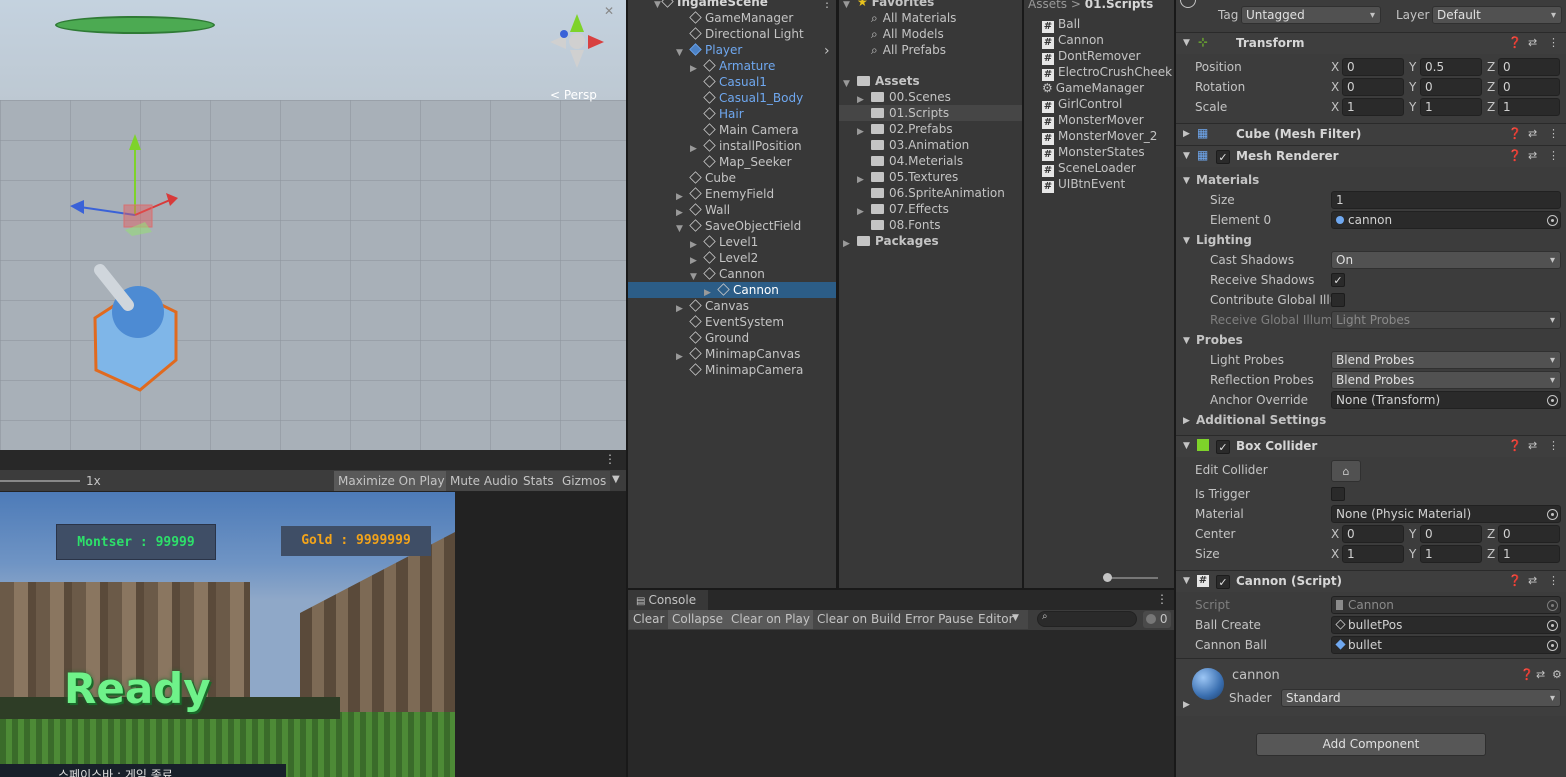 This screenshot has height=777, width=1566. Describe the element at coordinates (1371, 134) in the screenshot. I see `mesh-filter-header: ▶ ▦ Cube (Mesh Filter) ❓ ⇄ ⋮` at that location.